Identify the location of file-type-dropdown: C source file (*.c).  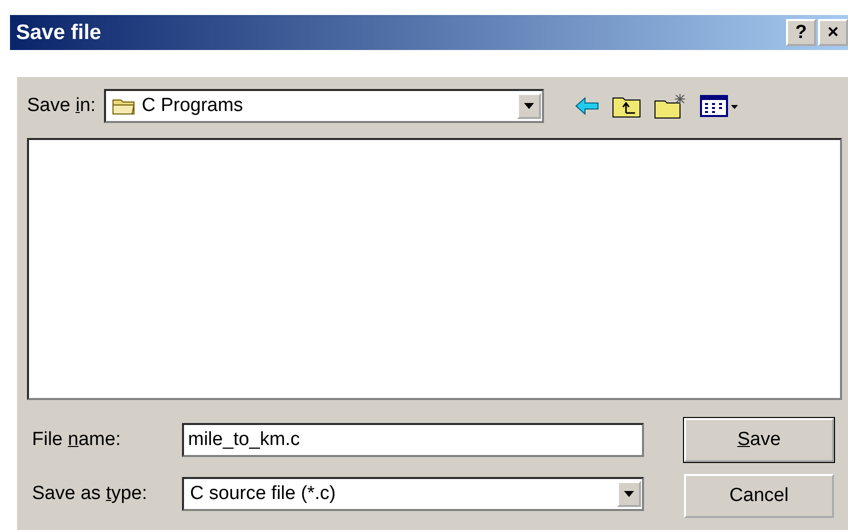
(413, 494).